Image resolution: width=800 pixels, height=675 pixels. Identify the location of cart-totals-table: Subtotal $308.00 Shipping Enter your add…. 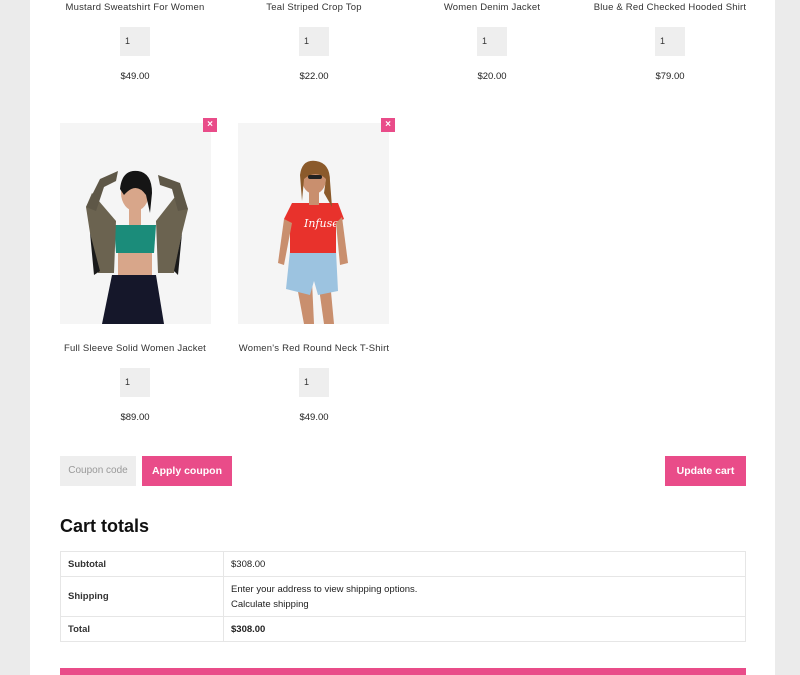
(403, 596).